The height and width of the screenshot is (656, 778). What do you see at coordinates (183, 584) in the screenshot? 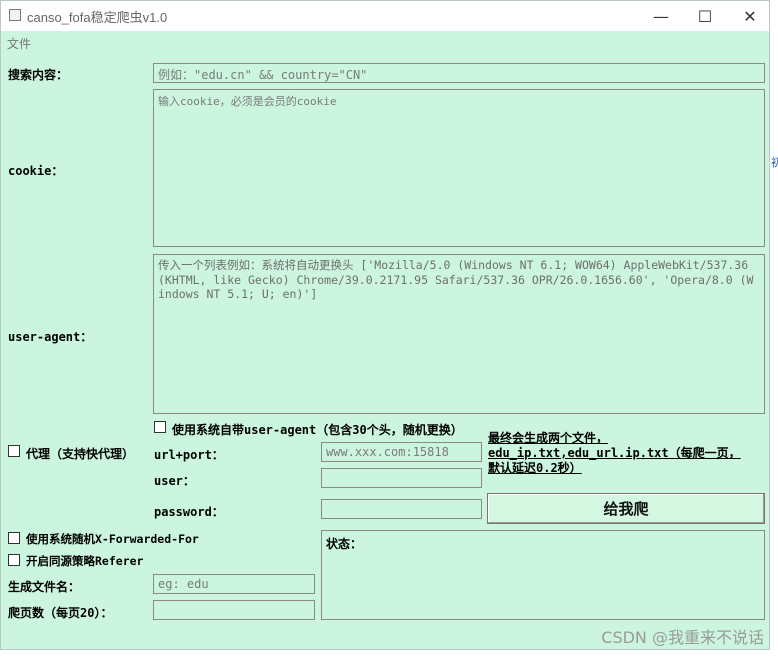
I see `filename-placeholder: eg: edu` at bounding box center [183, 584].